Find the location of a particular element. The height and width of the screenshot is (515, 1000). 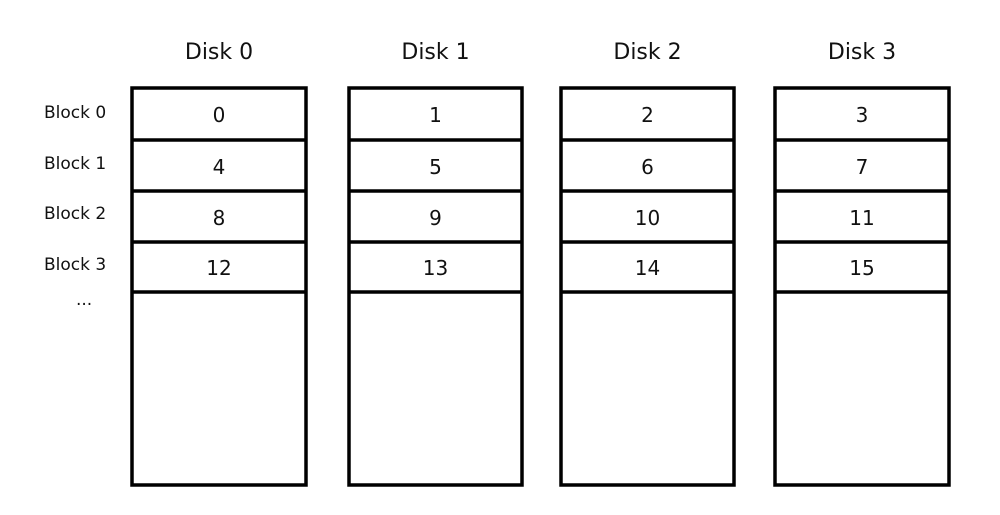

block-cell: 3 is located at coordinates (862, 115).